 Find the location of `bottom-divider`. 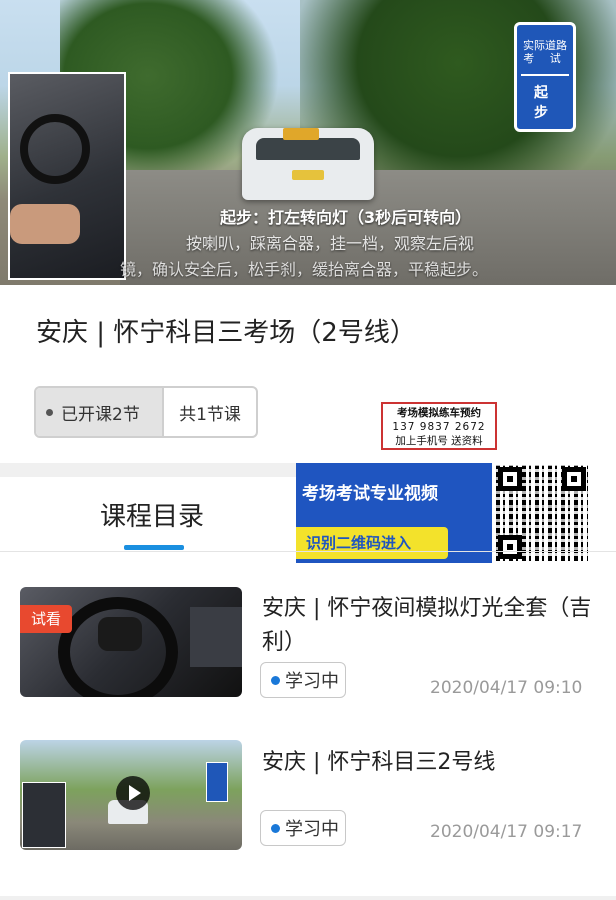

bottom-divider is located at coordinates (308, 898).